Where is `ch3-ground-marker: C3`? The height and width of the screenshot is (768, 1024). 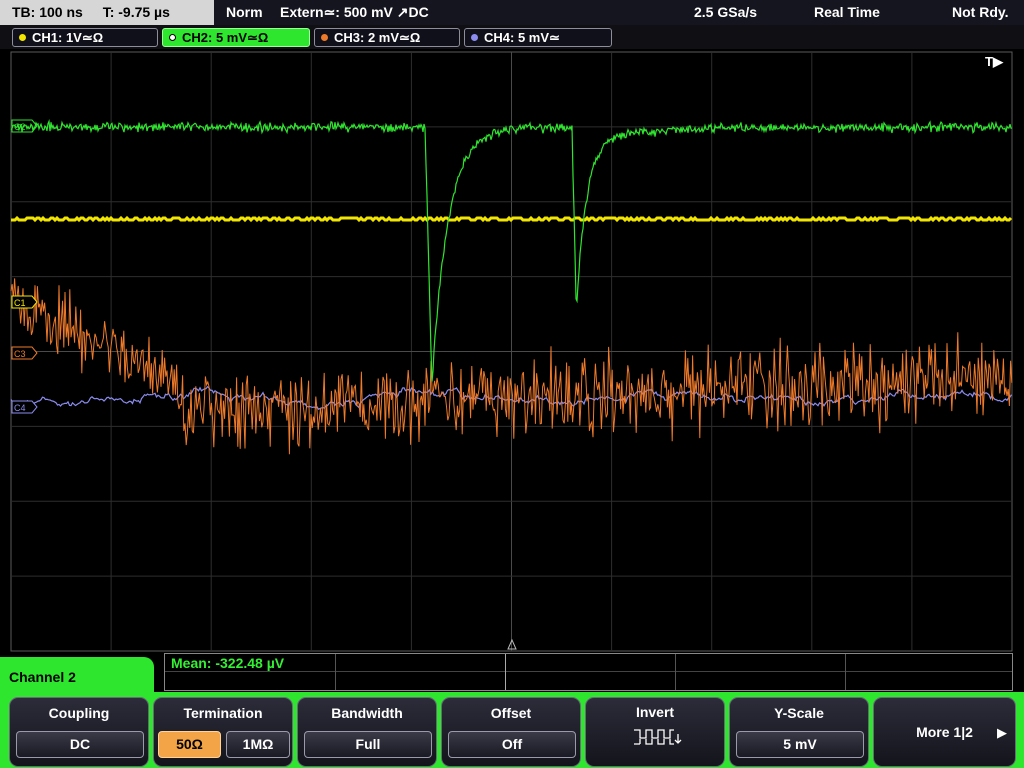 ch3-ground-marker: C3 is located at coordinates (24, 353).